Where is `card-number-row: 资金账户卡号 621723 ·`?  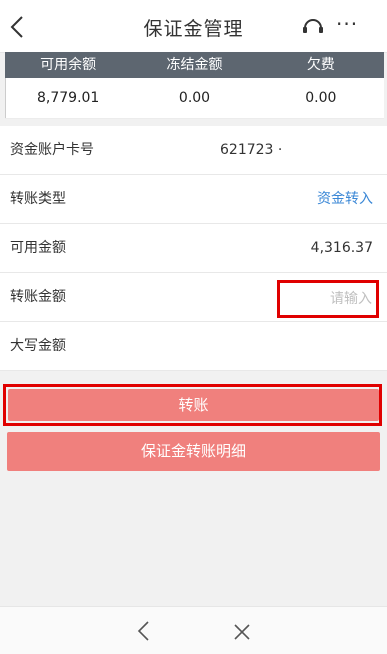
card-number-row: 资金账户卡号 621723 · is located at coordinates (193, 150).